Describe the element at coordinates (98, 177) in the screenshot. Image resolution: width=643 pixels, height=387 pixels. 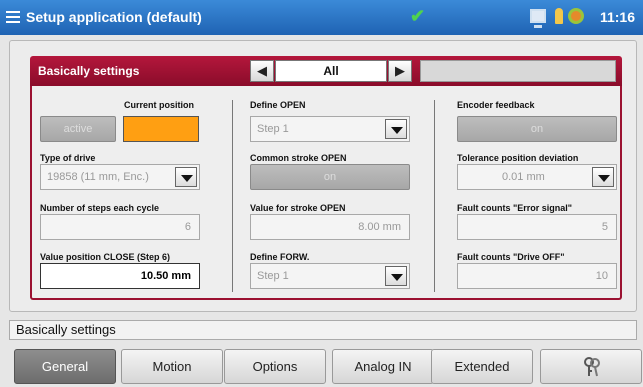
I see `type-of-drive-value: 19858 (11 mm, Enc.)` at that location.